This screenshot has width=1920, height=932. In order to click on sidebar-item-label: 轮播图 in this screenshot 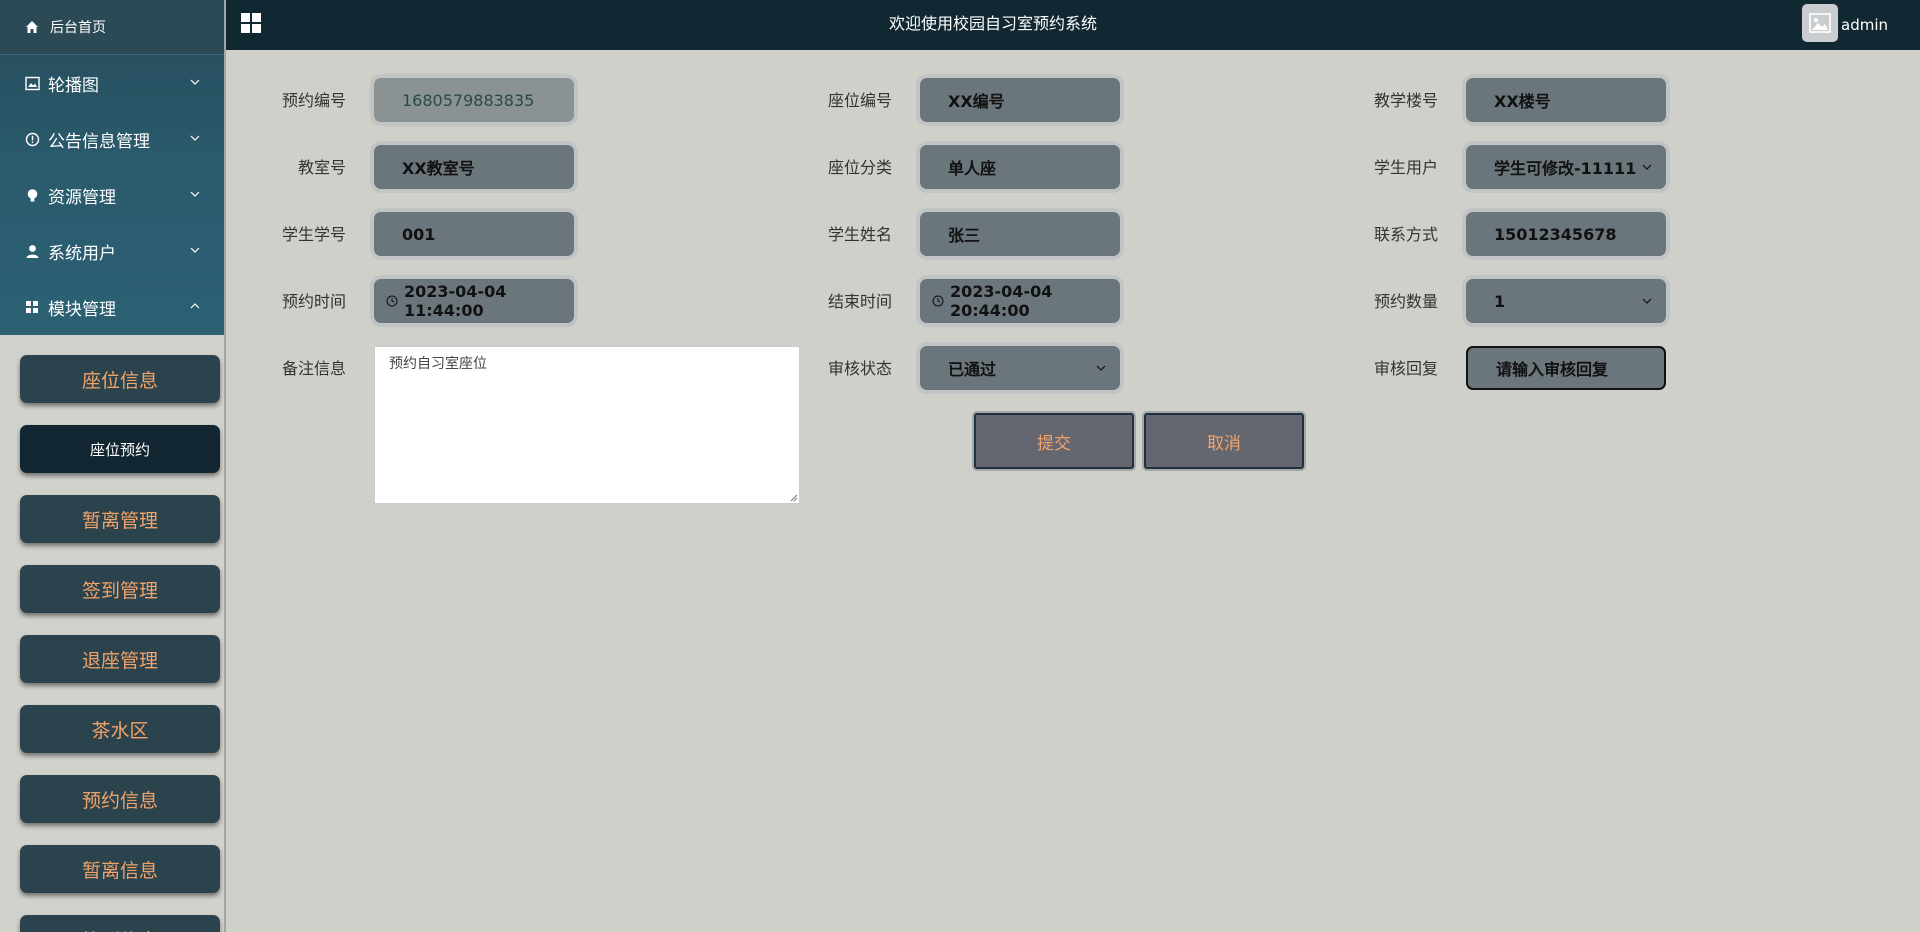, I will do `click(73, 85)`.